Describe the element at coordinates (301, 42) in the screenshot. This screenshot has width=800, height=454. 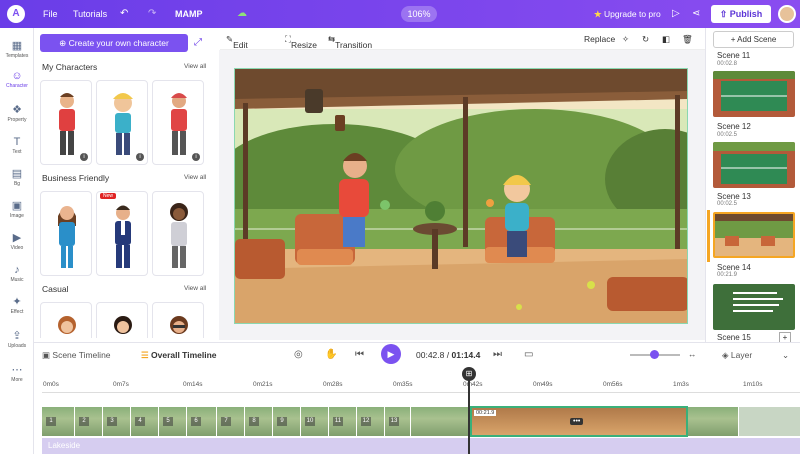
I see `resize-button: ⛶ Resize` at that location.